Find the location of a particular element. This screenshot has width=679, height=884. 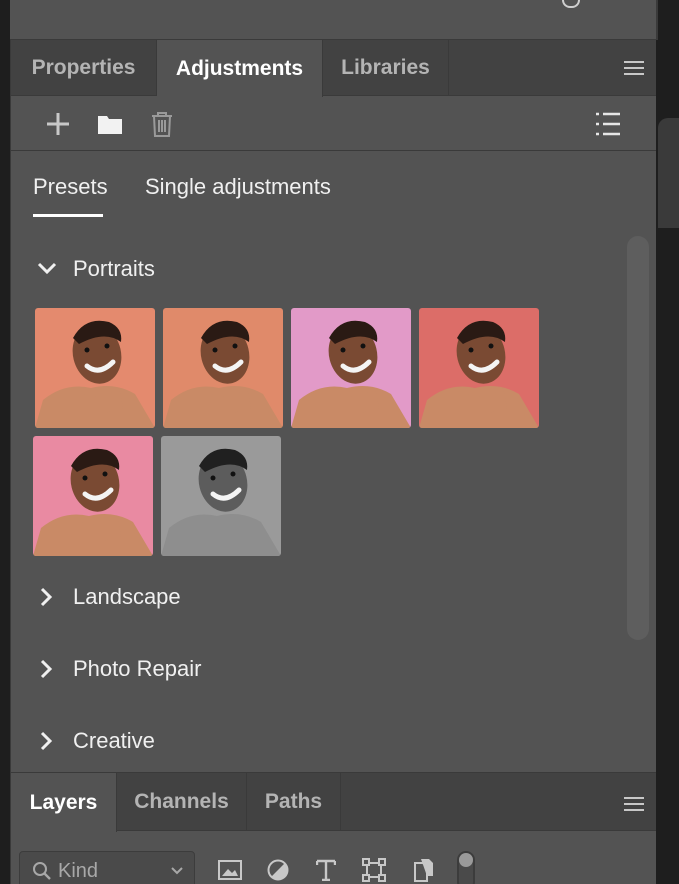

plus-icon is located at coordinates (58, 124).